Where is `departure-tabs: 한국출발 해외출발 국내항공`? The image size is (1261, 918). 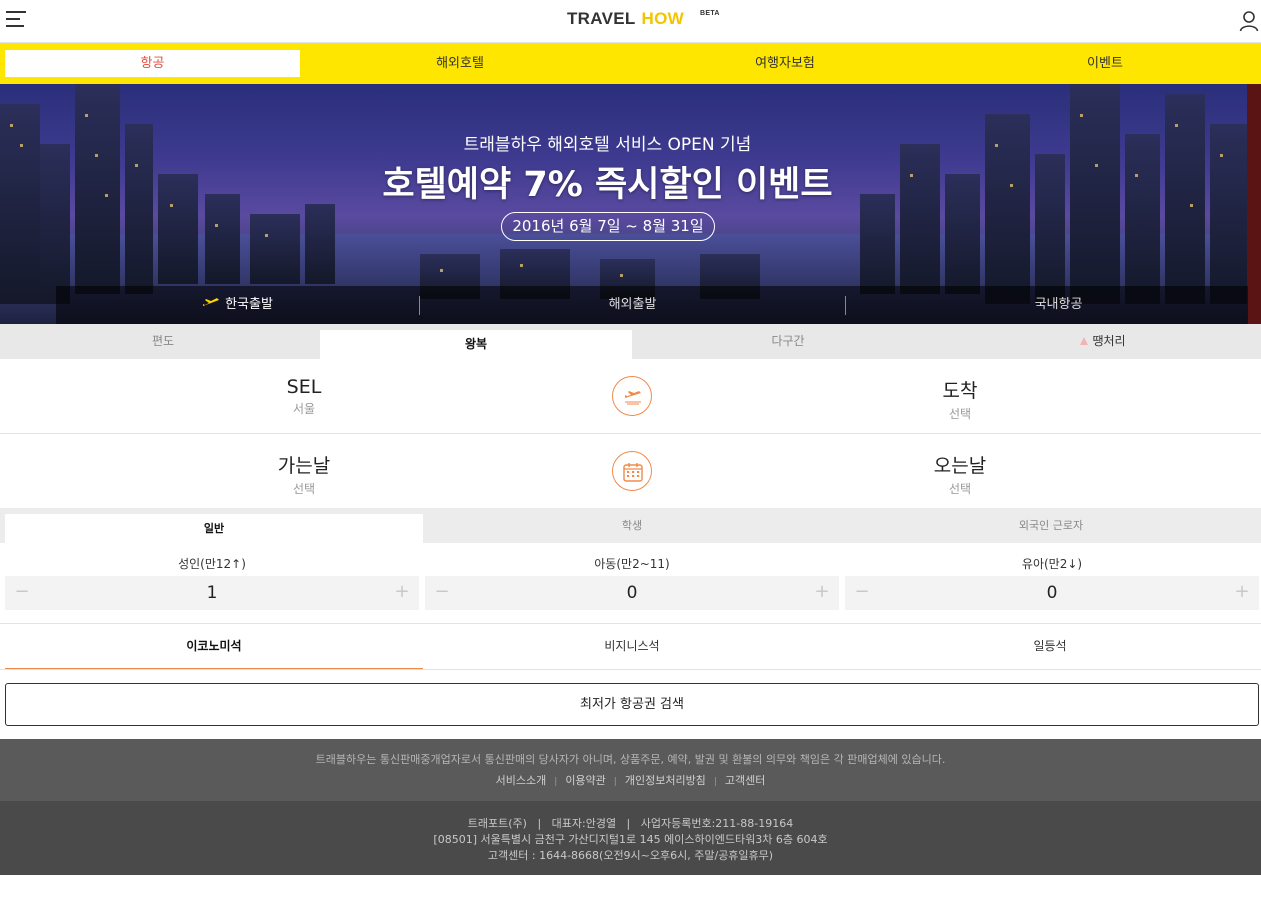 departure-tabs: 한국출발 해외출발 국내항공 is located at coordinates (652, 305).